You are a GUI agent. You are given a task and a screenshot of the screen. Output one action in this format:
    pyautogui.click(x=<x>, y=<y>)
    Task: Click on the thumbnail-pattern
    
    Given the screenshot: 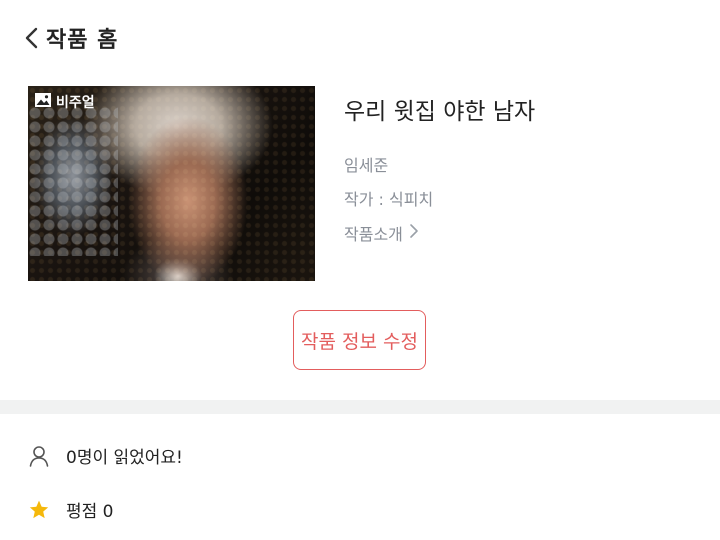 What is the action you would take?
    pyautogui.click(x=171, y=183)
    